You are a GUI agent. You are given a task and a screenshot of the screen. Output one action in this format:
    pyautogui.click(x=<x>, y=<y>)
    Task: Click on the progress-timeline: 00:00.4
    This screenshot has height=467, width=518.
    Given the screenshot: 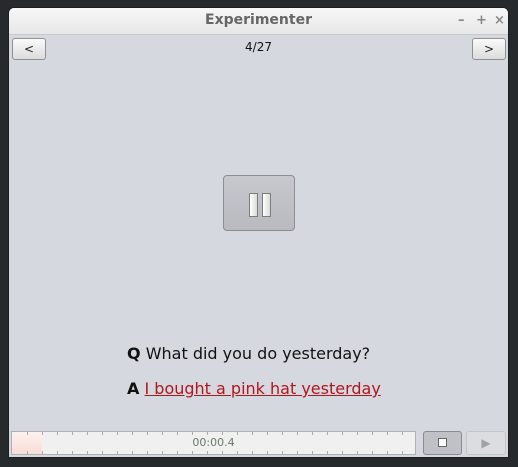 What is the action you would take?
    pyautogui.click(x=213, y=443)
    